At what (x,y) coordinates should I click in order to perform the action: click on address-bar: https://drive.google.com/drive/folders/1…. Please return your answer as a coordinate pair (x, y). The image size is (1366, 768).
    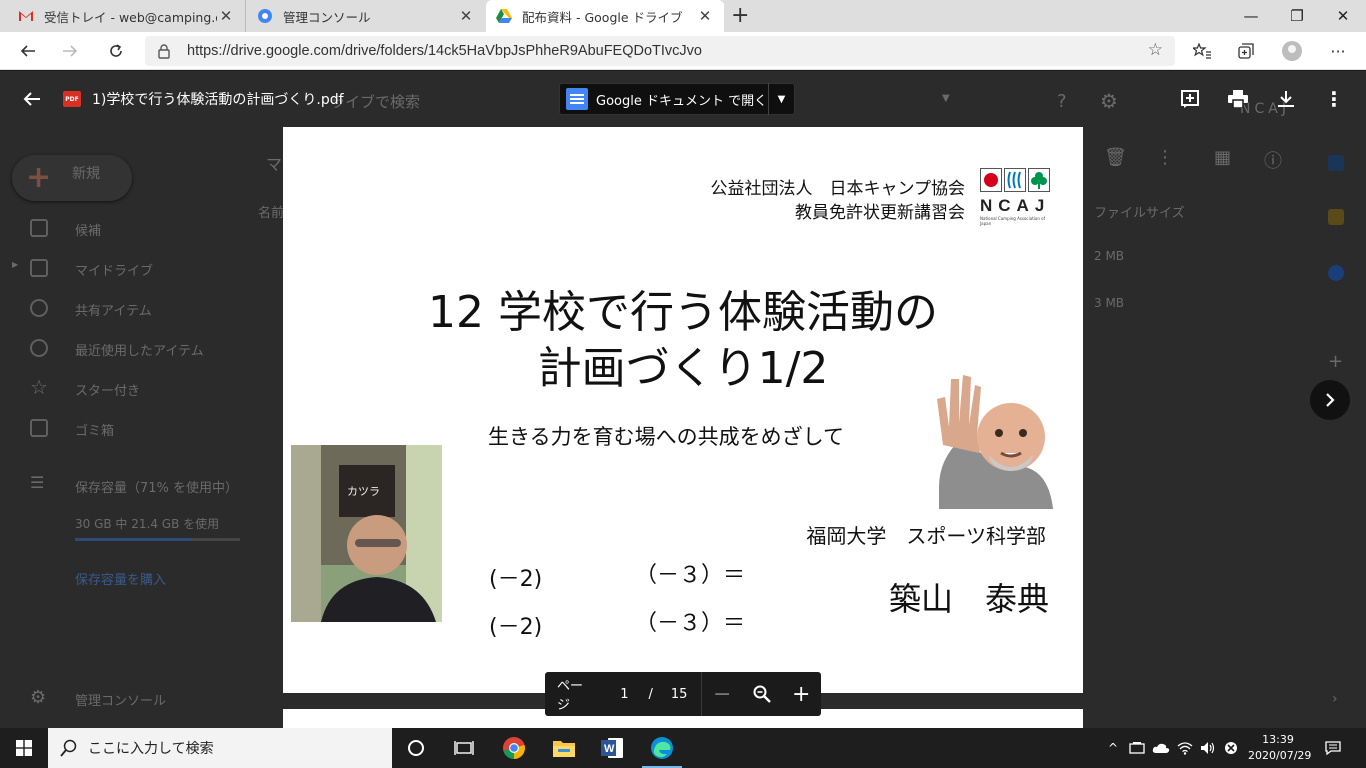
    Looking at the image, I should click on (660, 51).